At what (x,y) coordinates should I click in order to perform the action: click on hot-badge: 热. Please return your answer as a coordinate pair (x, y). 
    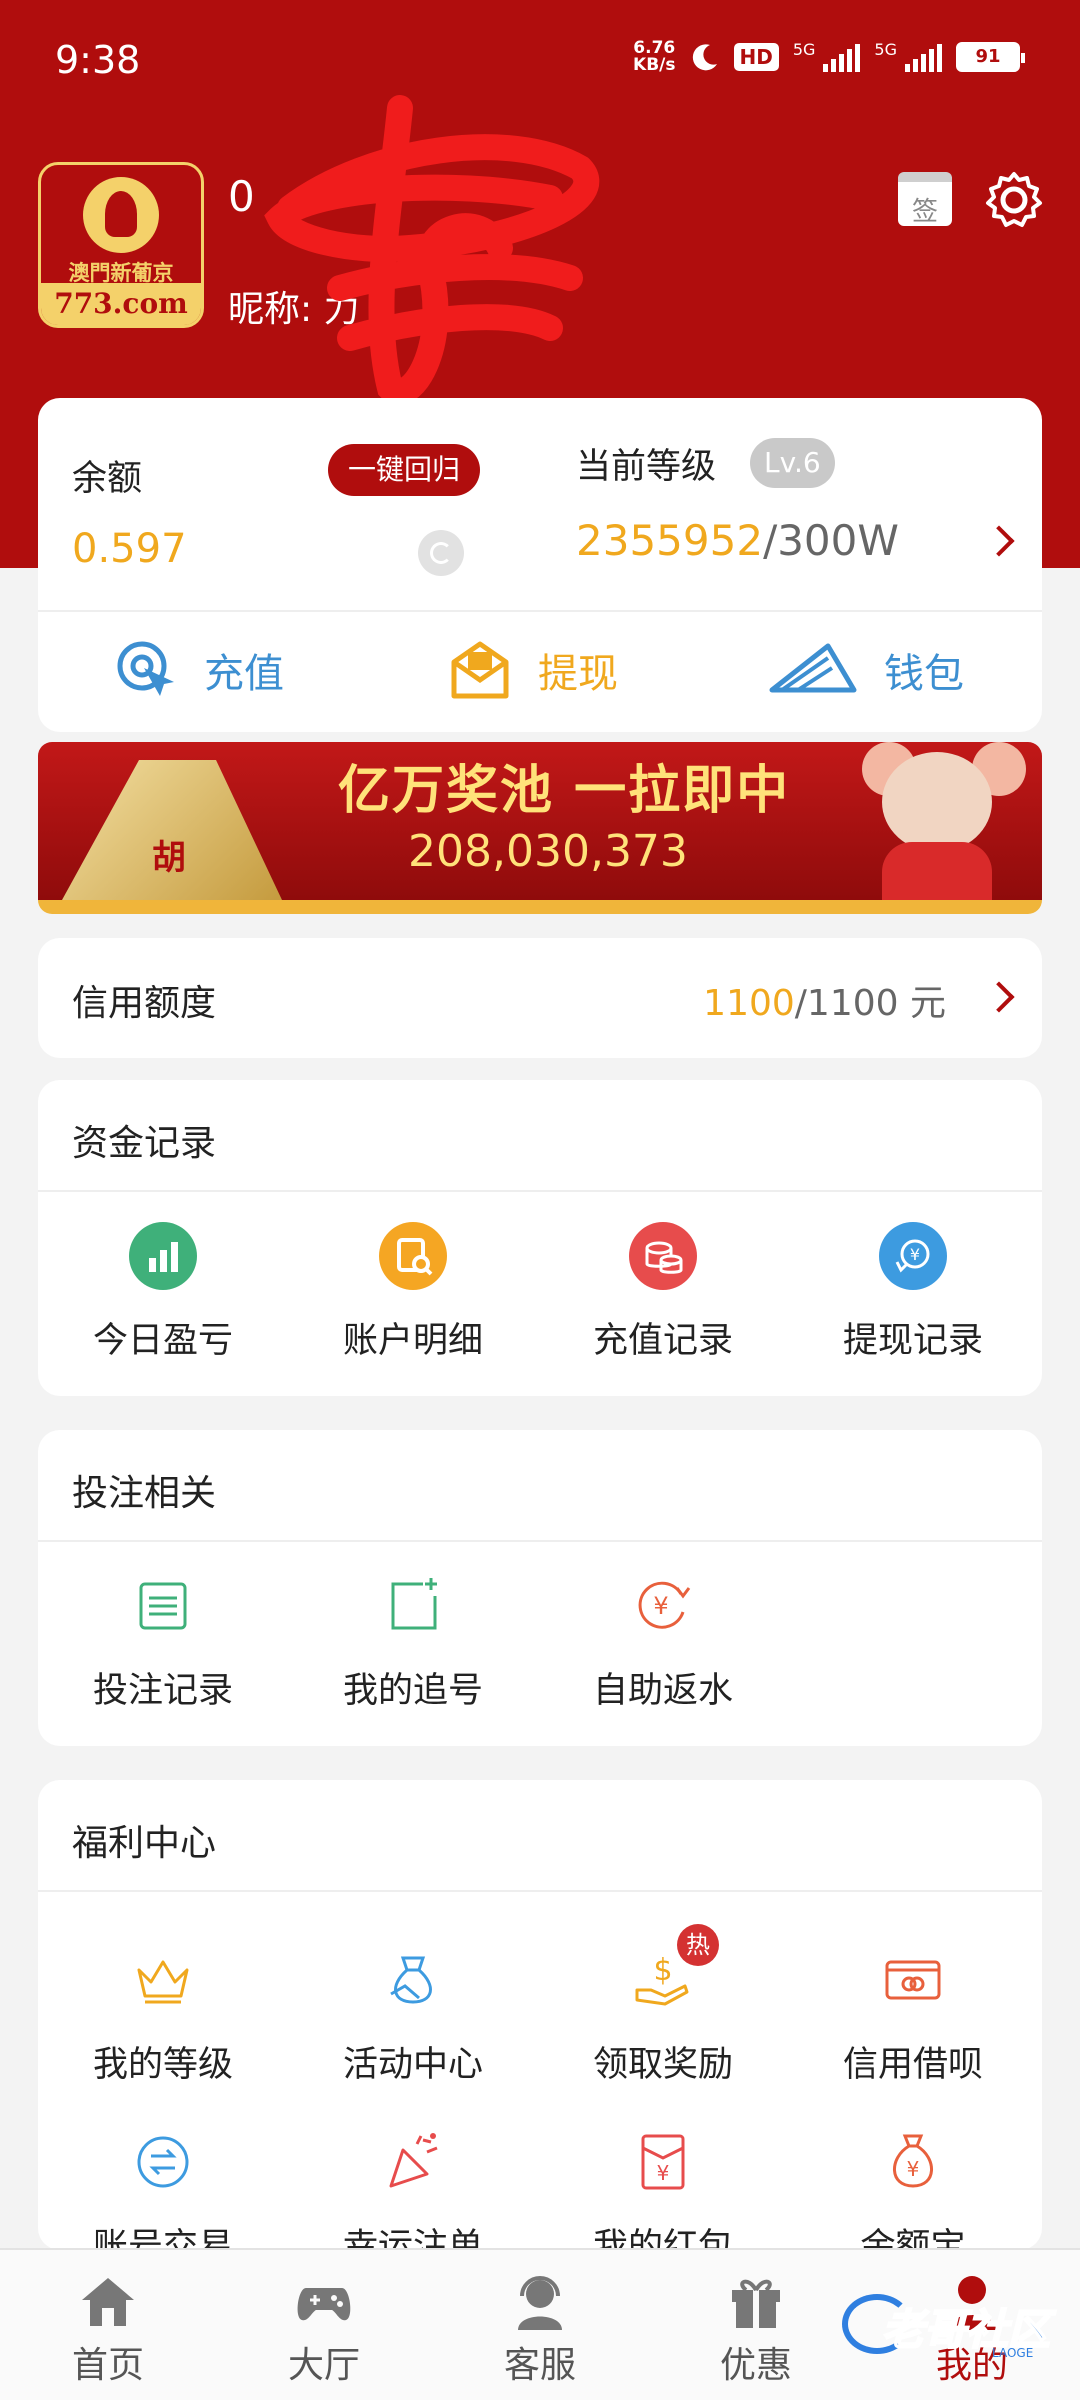
    Looking at the image, I should click on (698, 1945).